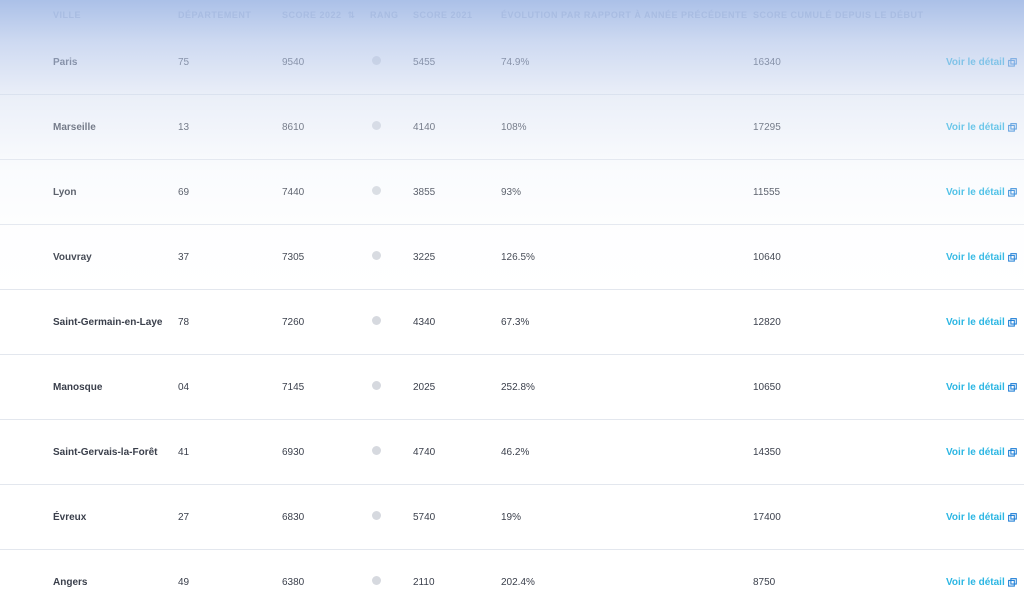 The width and height of the screenshot is (1024, 603). Describe the element at coordinates (457, 192) in the screenshot. I see `cell-score-2021: 3855` at that location.